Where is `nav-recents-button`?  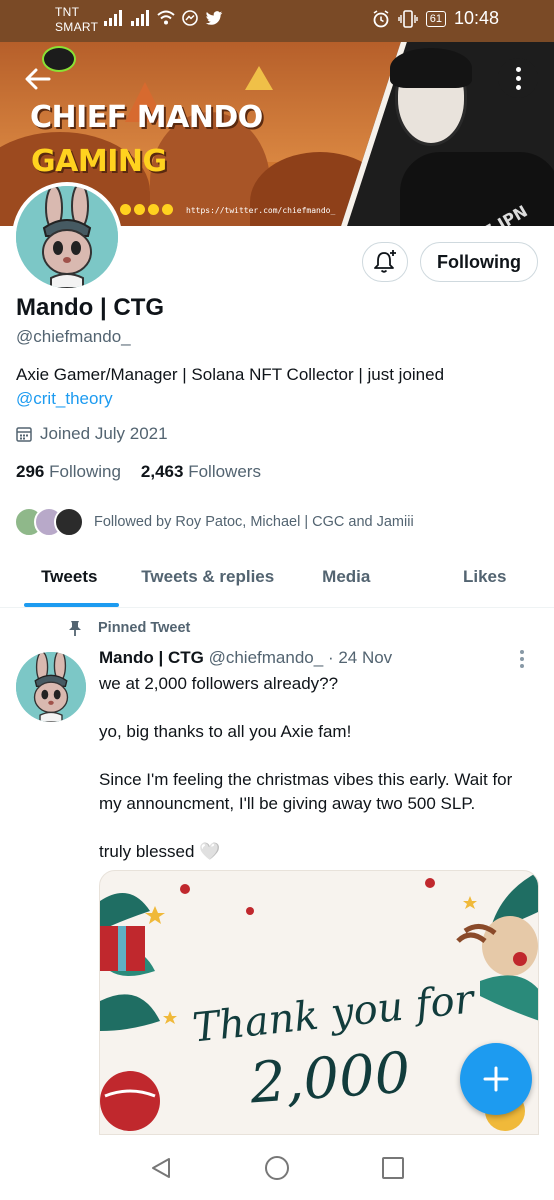
nav-recents-button is located at coordinates (393, 1168).